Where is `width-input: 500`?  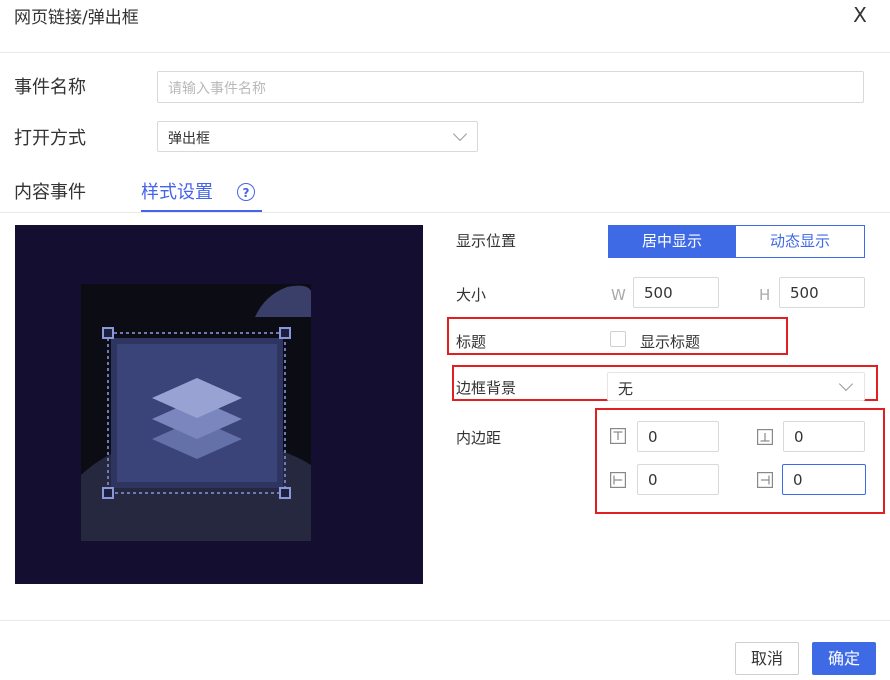 width-input: 500 is located at coordinates (676, 292).